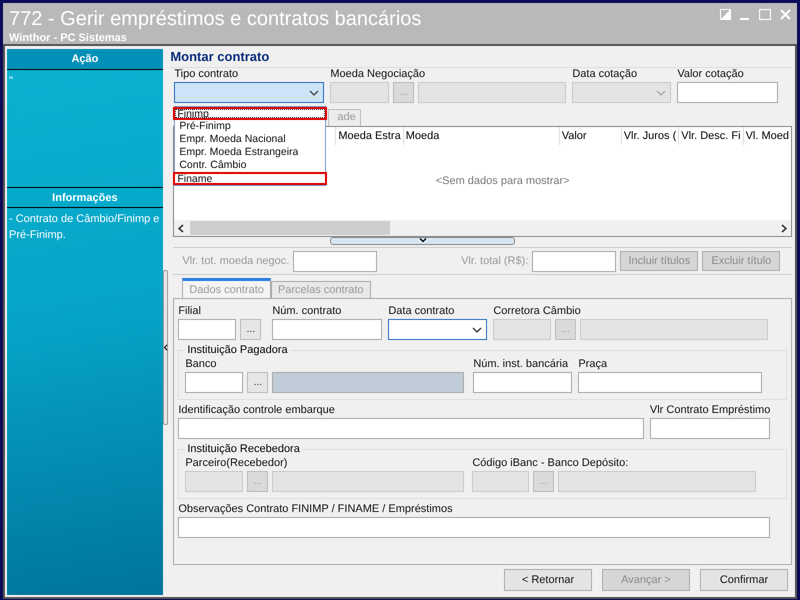  What do you see at coordinates (480, 136) in the screenshot?
I see `column-header: Moeda` at bounding box center [480, 136].